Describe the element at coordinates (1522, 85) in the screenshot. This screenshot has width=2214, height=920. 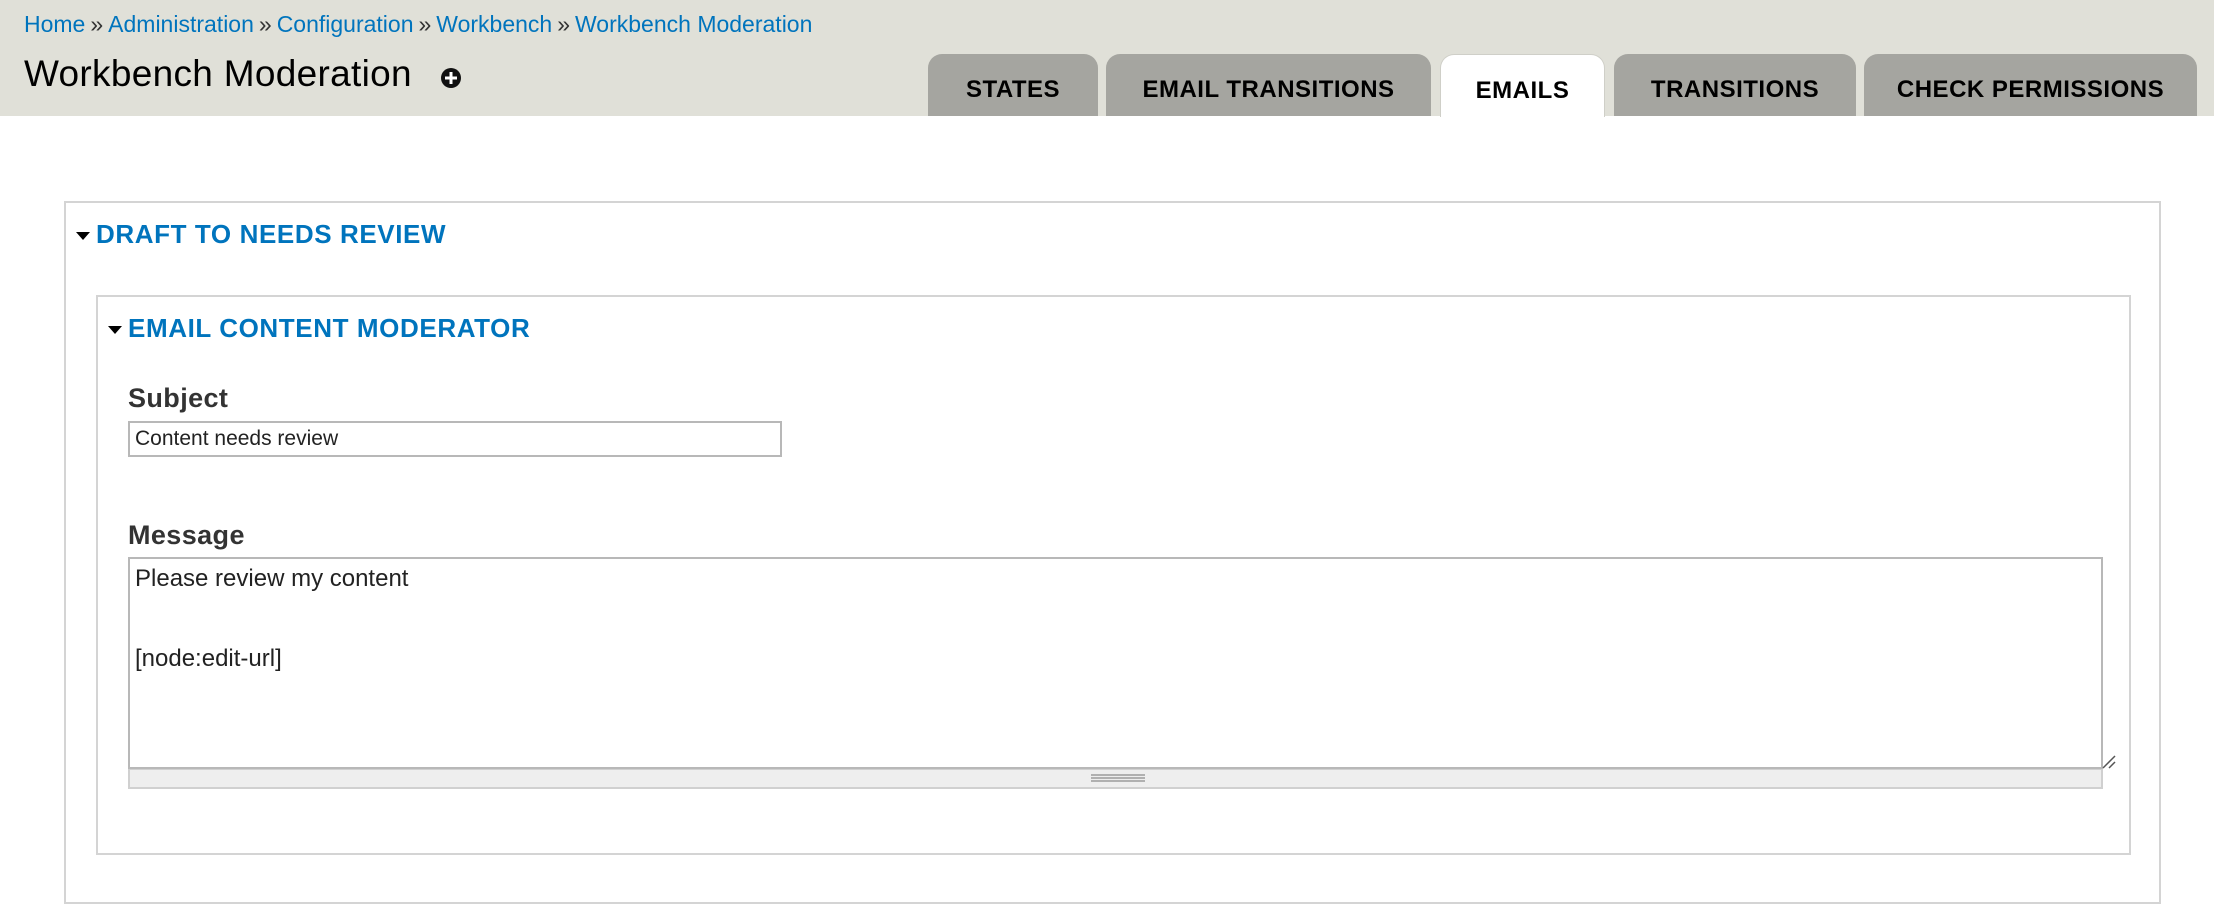
I see `tab-emails: EMAILS` at that location.